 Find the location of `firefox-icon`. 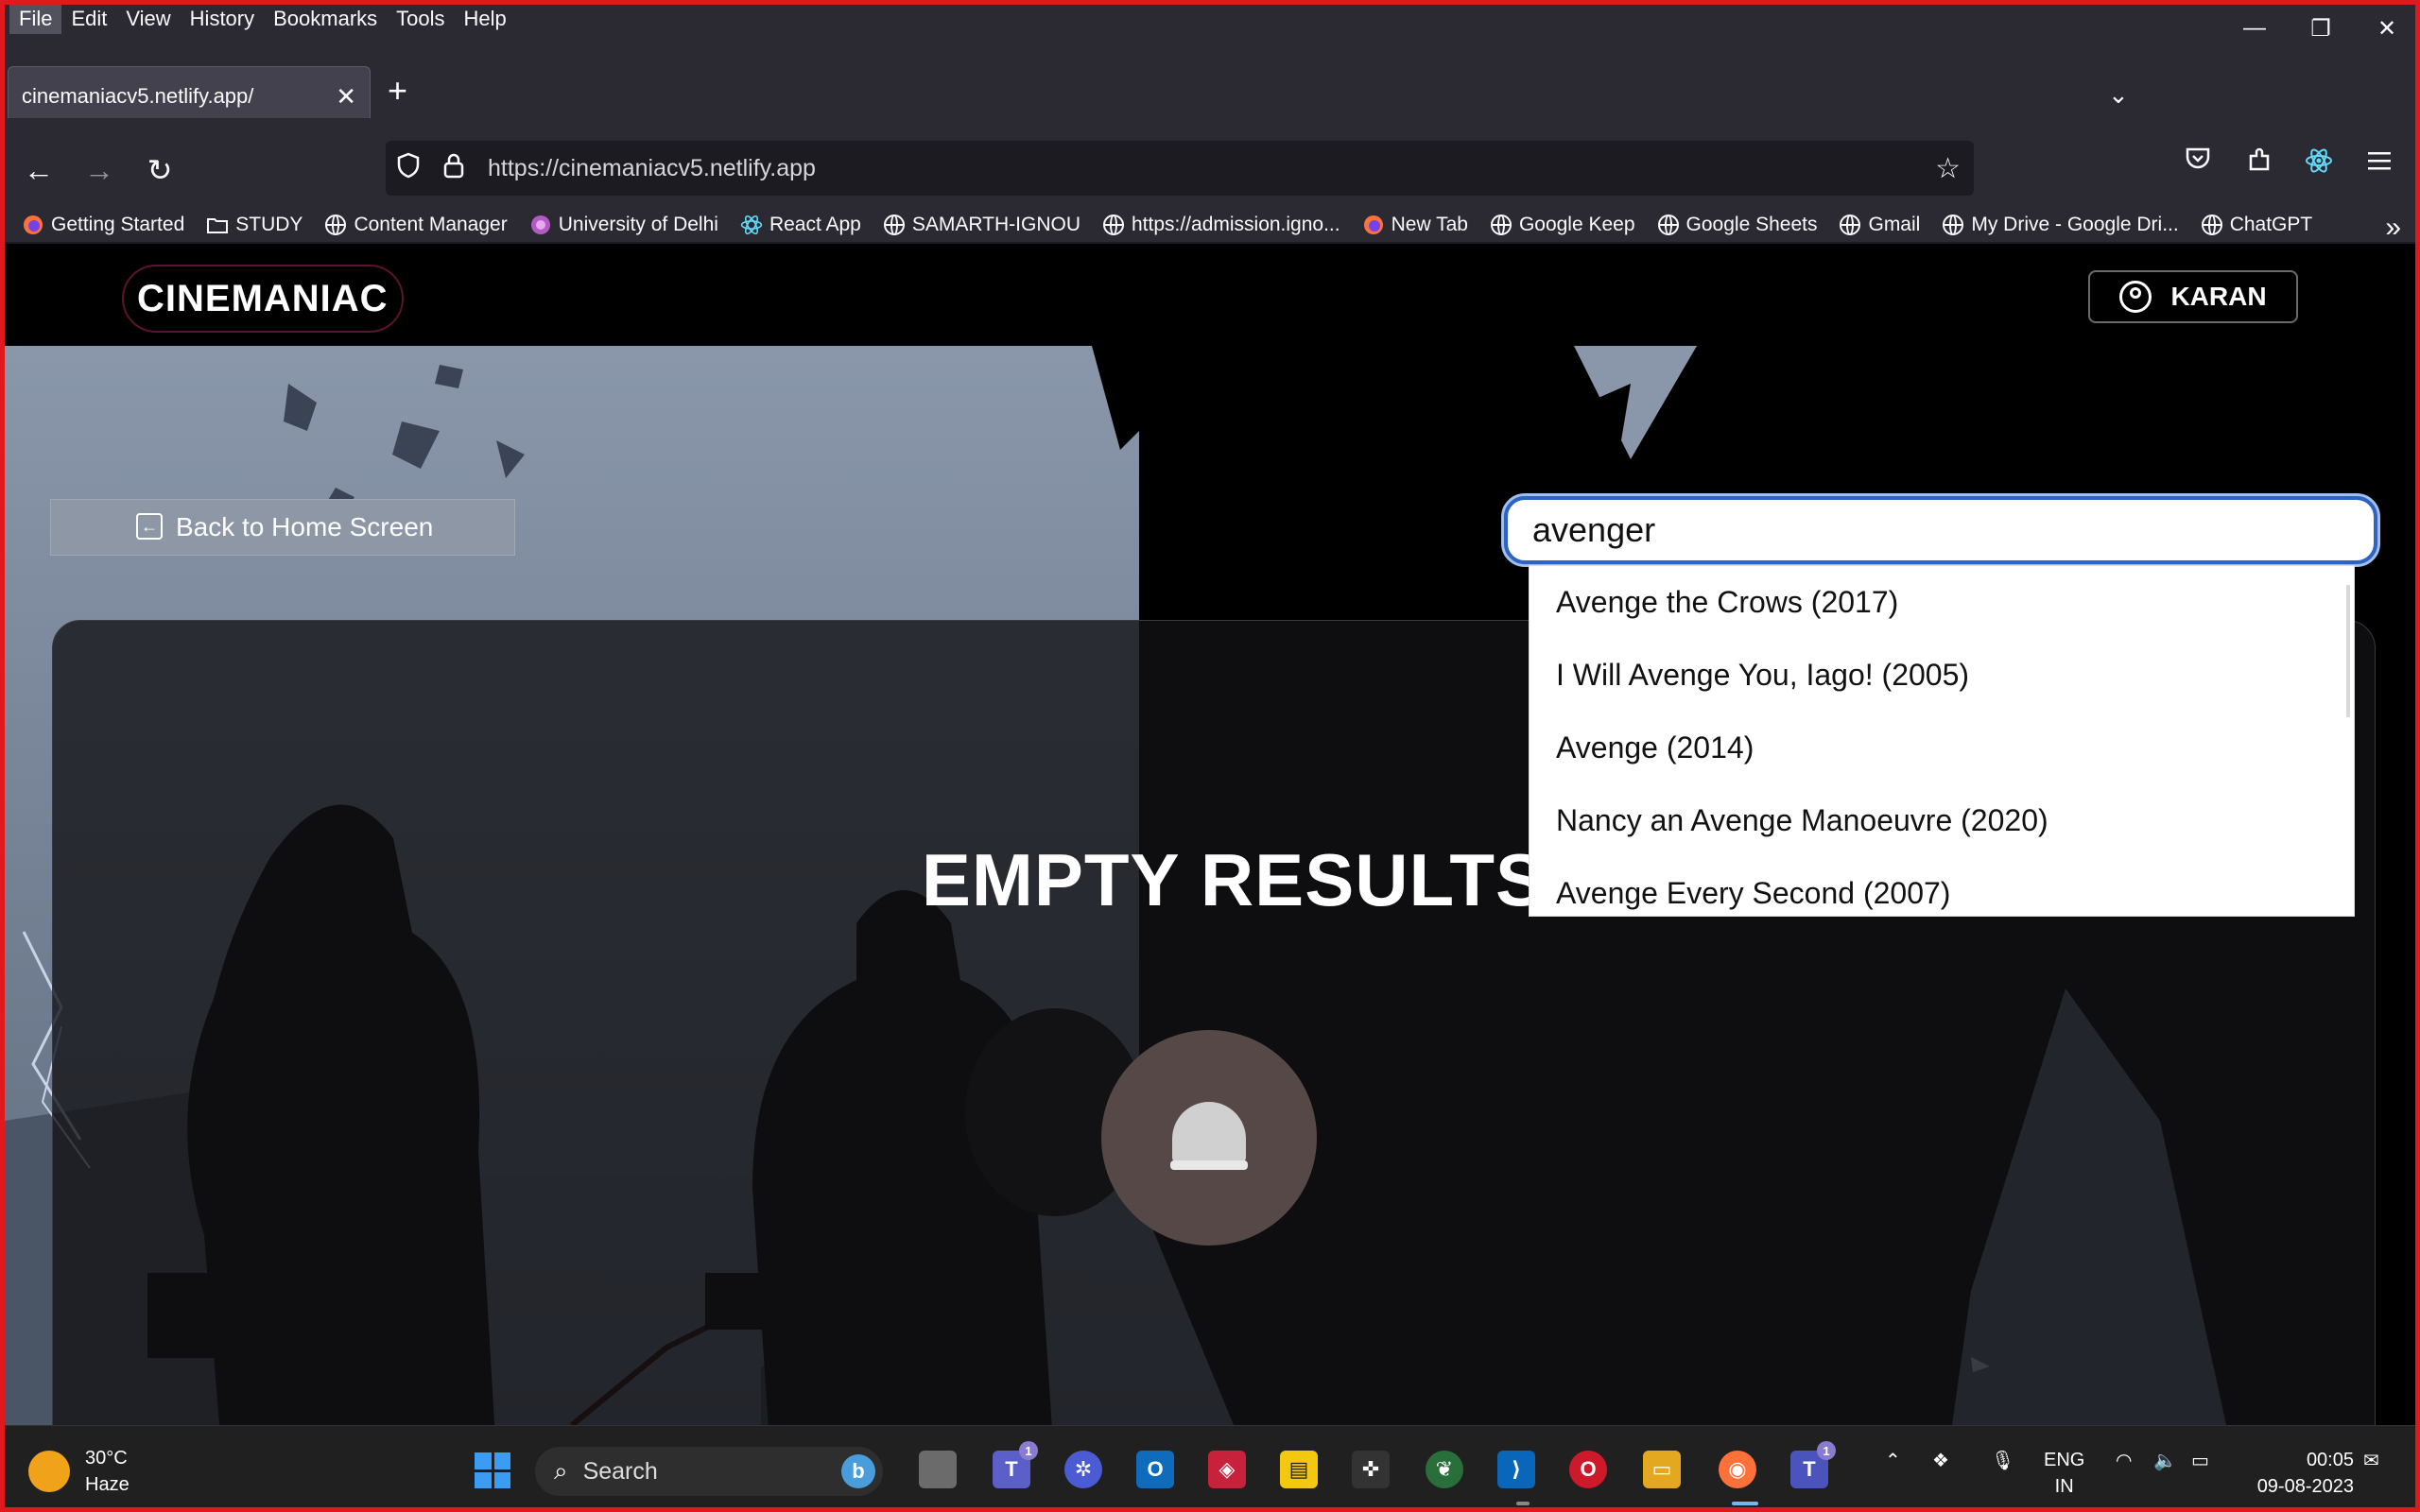

firefox-icon is located at coordinates (1373, 225).